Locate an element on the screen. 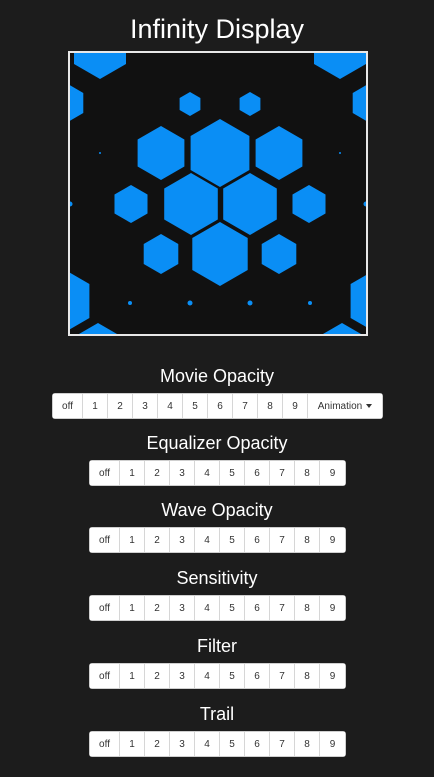 This screenshot has width=434, height=777. animation-dropdown-button: Animation is located at coordinates (345, 406).